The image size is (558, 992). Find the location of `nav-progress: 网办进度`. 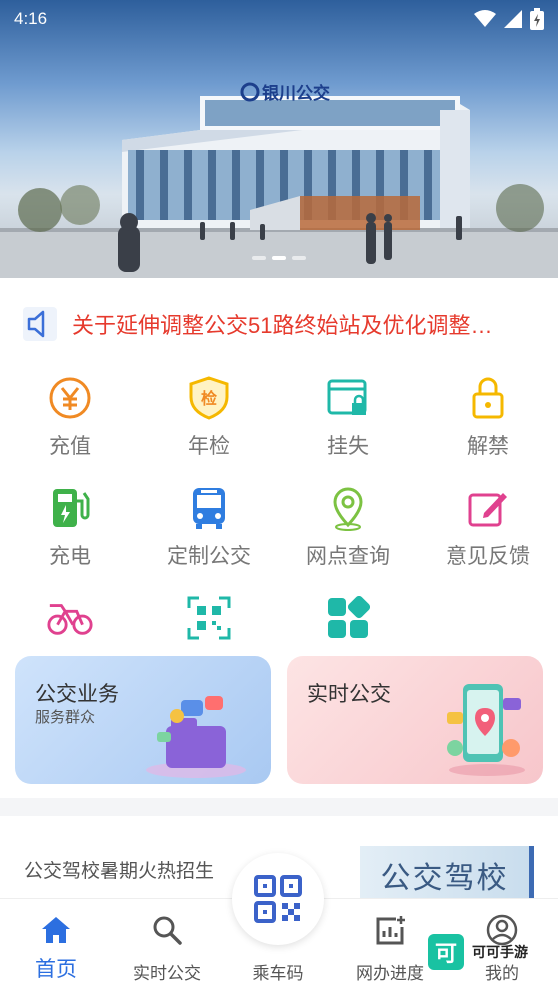

nav-progress: 网办进度 is located at coordinates (390, 948).